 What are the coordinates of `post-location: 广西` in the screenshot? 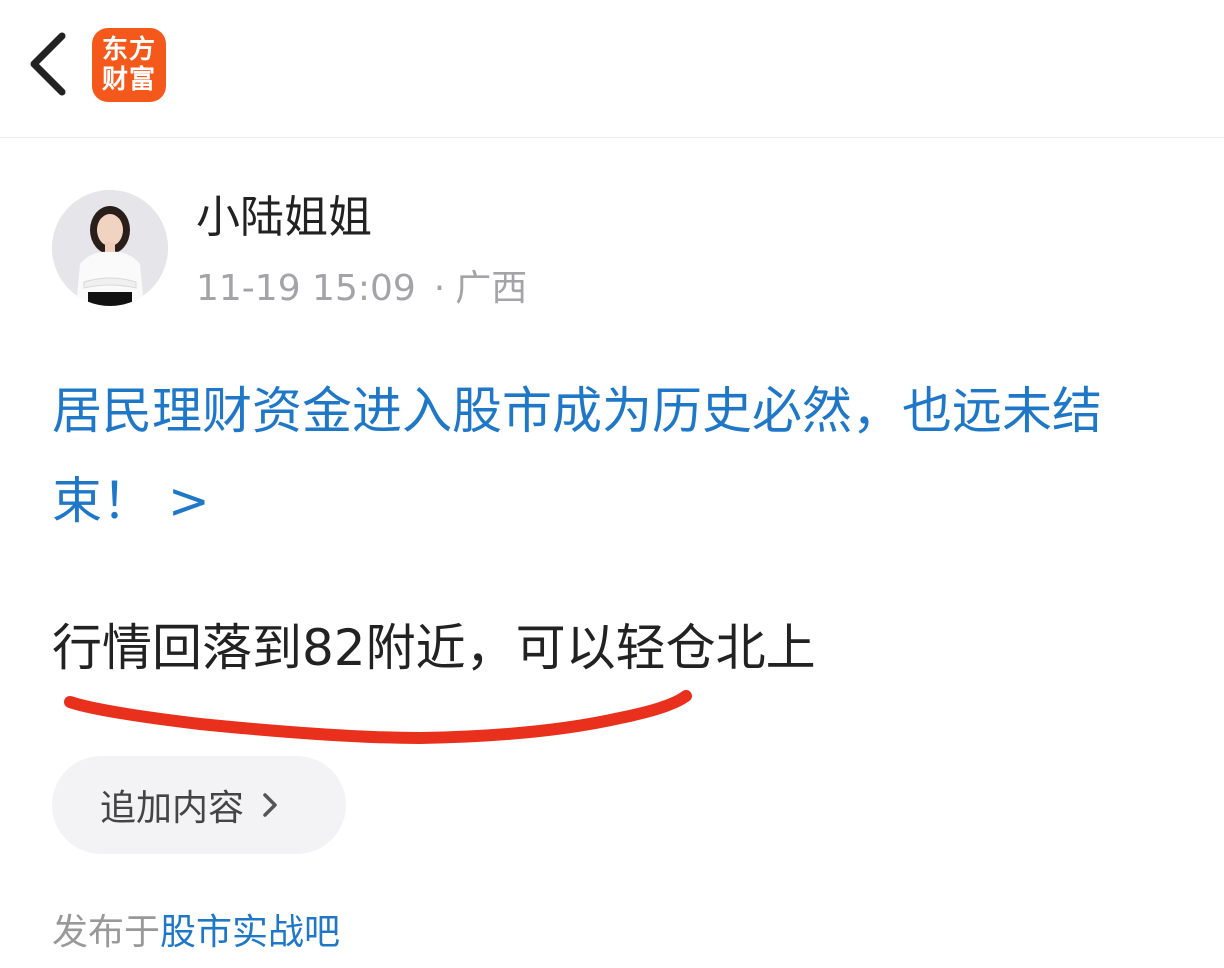 It's located at (491, 288).